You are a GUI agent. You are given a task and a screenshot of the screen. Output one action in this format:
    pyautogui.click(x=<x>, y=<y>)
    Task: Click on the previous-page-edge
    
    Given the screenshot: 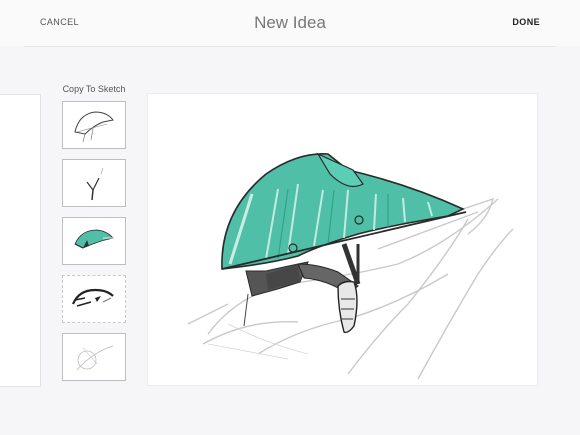 What is the action you would take?
    pyautogui.click(x=20, y=240)
    